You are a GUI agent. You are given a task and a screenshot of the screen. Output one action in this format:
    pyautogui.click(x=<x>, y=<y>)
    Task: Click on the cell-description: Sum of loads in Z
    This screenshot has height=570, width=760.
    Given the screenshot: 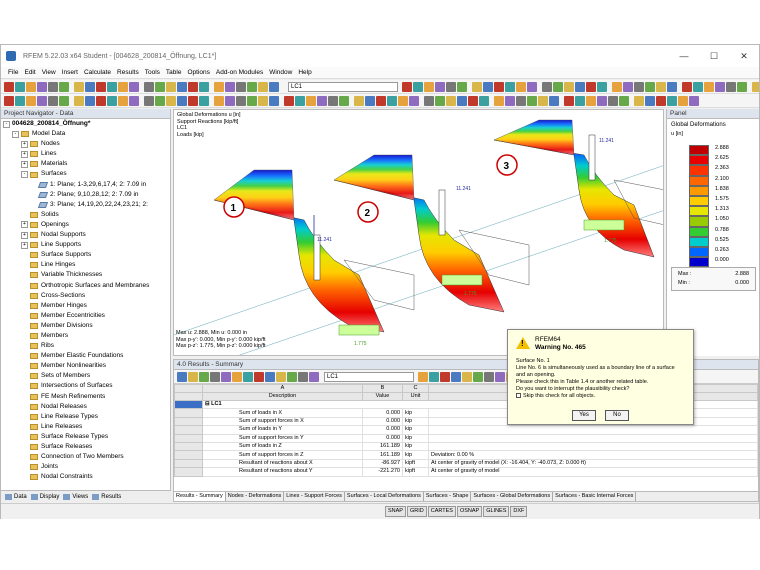 What is the action you would take?
    pyautogui.click(x=282, y=446)
    